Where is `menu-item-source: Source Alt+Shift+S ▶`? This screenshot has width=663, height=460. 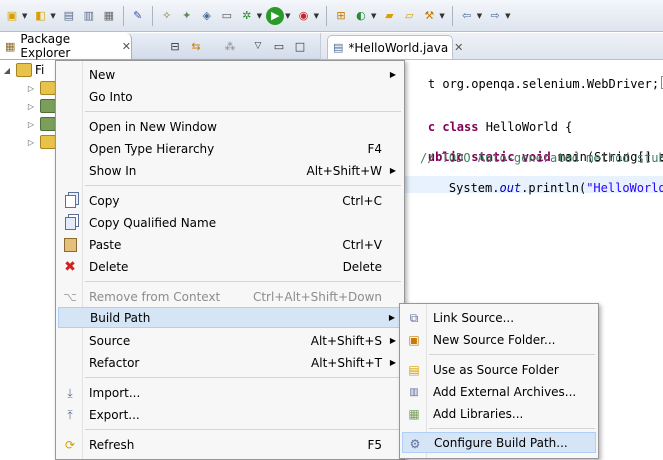
menu-item-source: Source Alt+Shift+S ▶ is located at coordinates (230, 340).